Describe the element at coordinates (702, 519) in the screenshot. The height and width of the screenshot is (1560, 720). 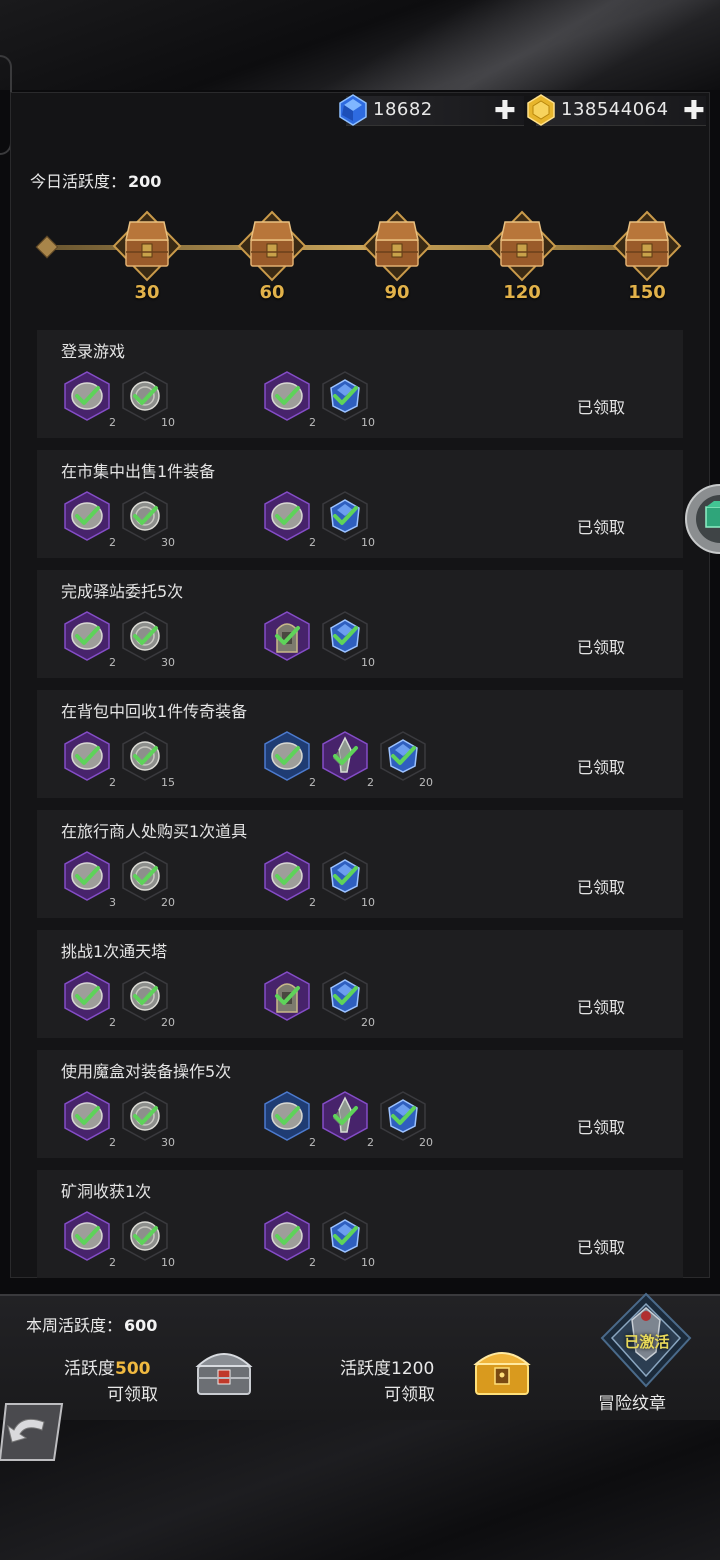
I see `side-cube-button` at that location.